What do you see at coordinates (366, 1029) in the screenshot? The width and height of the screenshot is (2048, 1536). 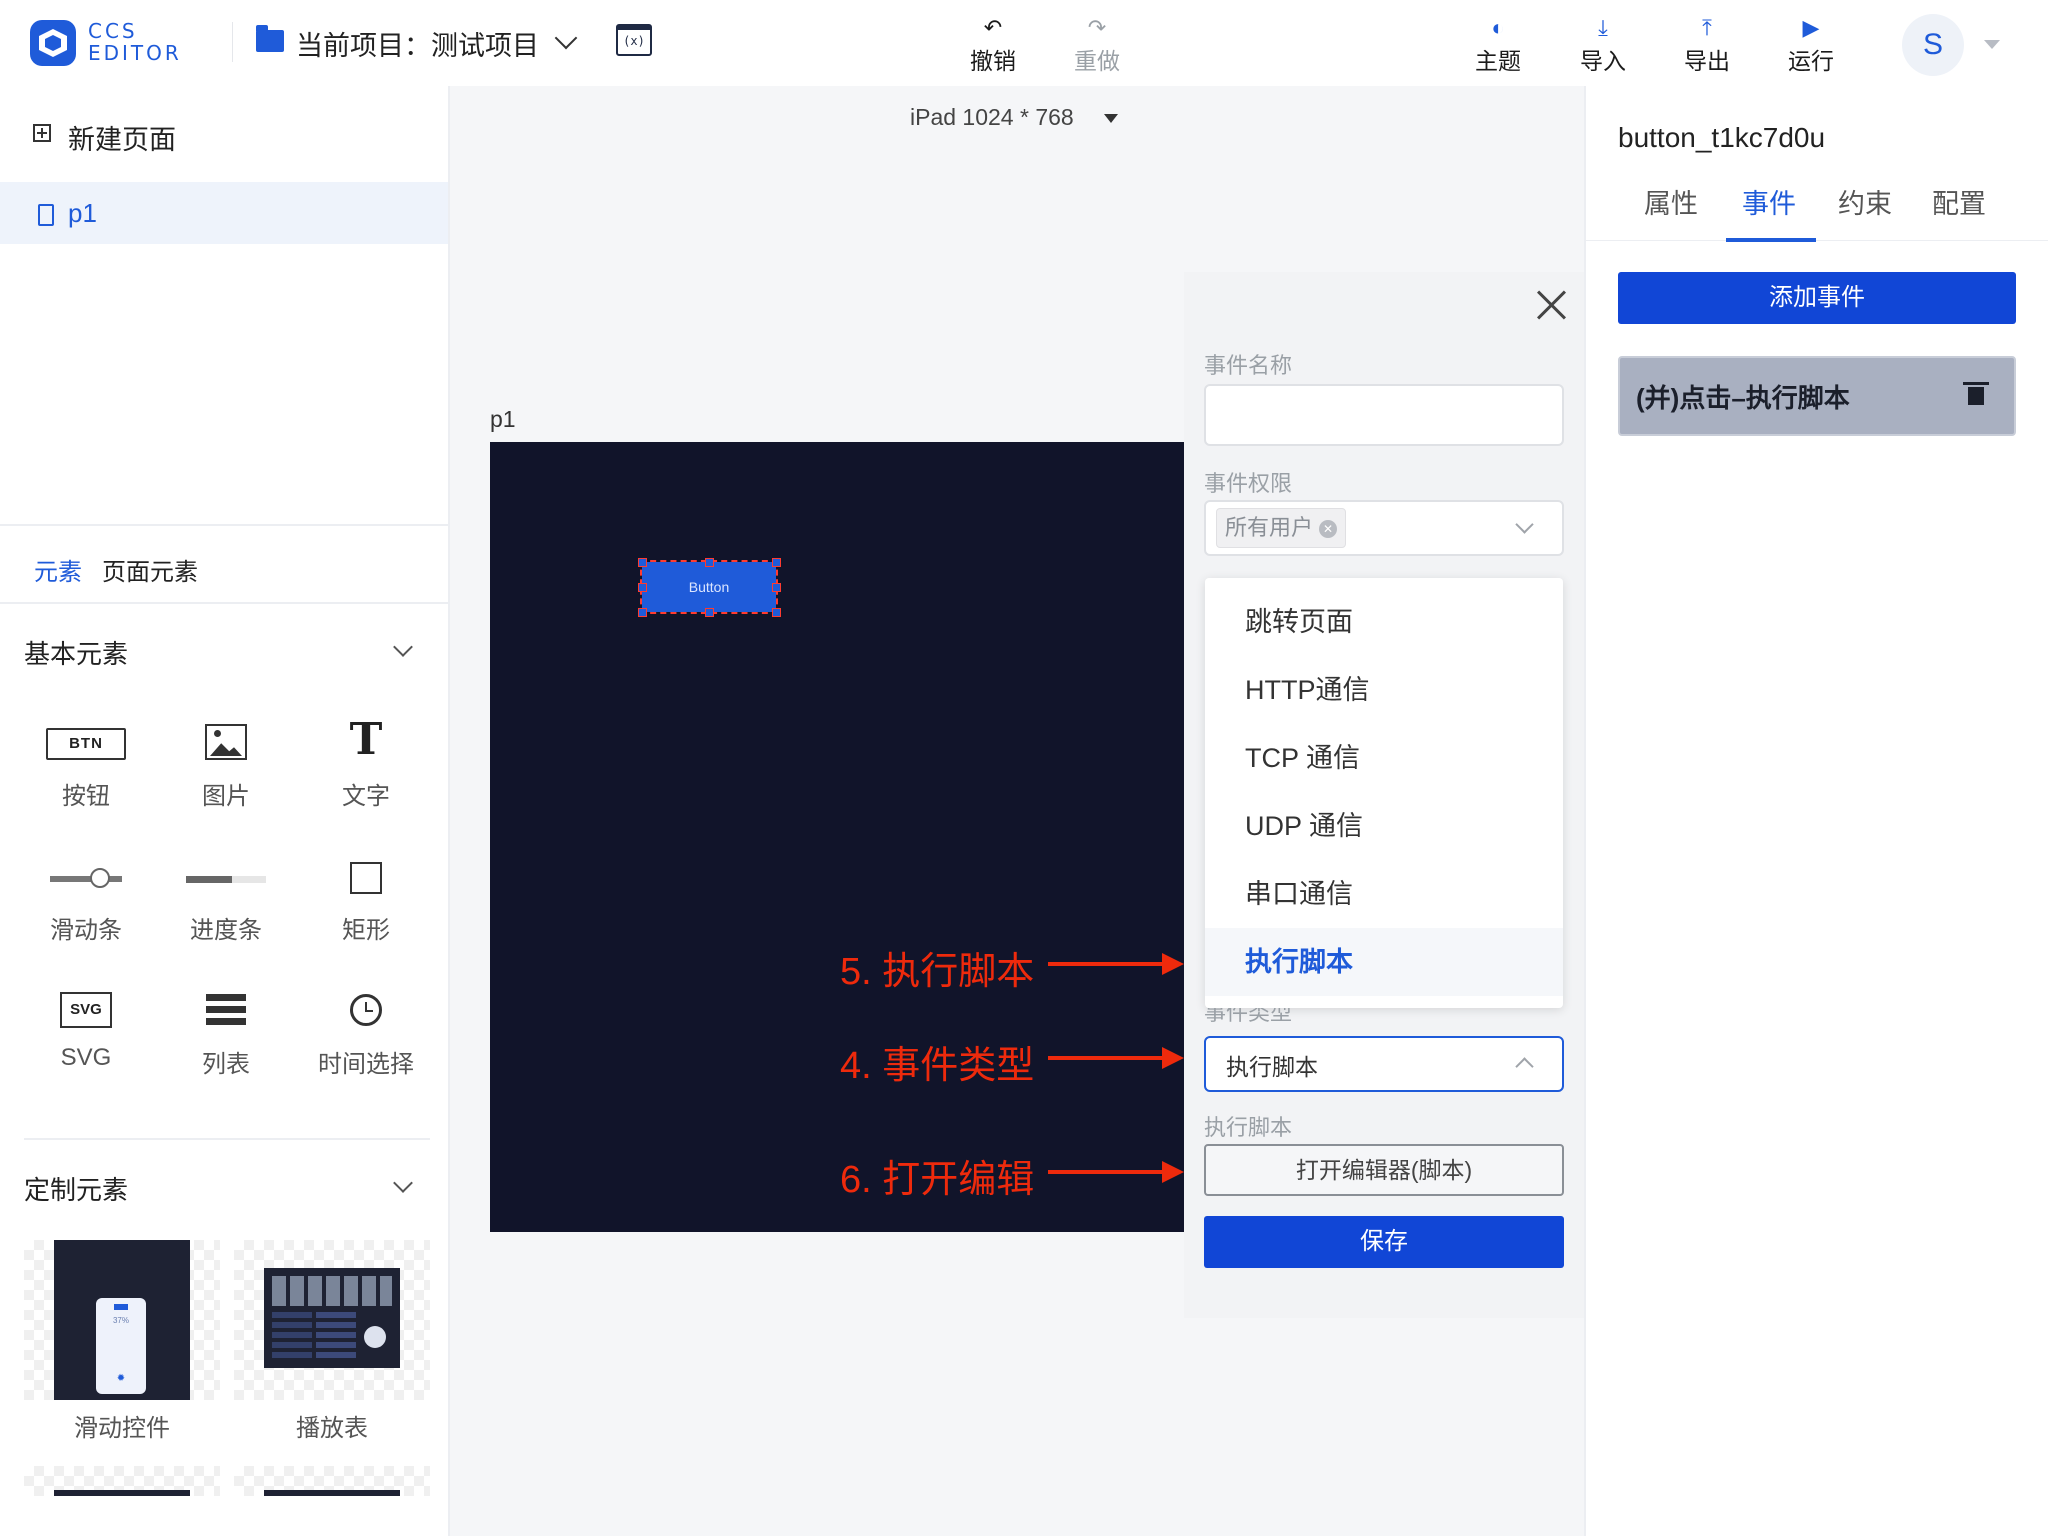 I see `component-time-picker: 时间选择` at bounding box center [366, 1029].